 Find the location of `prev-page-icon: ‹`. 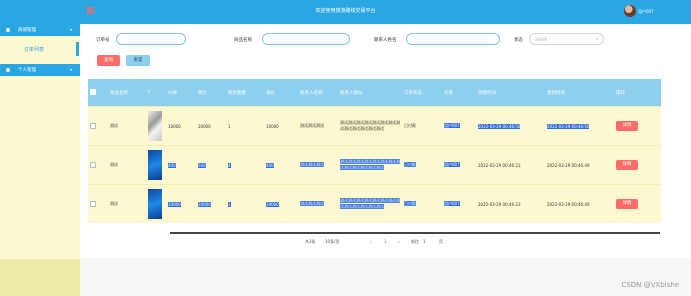

prev-page-icon: ‹ is located at coordinates (371, 244).